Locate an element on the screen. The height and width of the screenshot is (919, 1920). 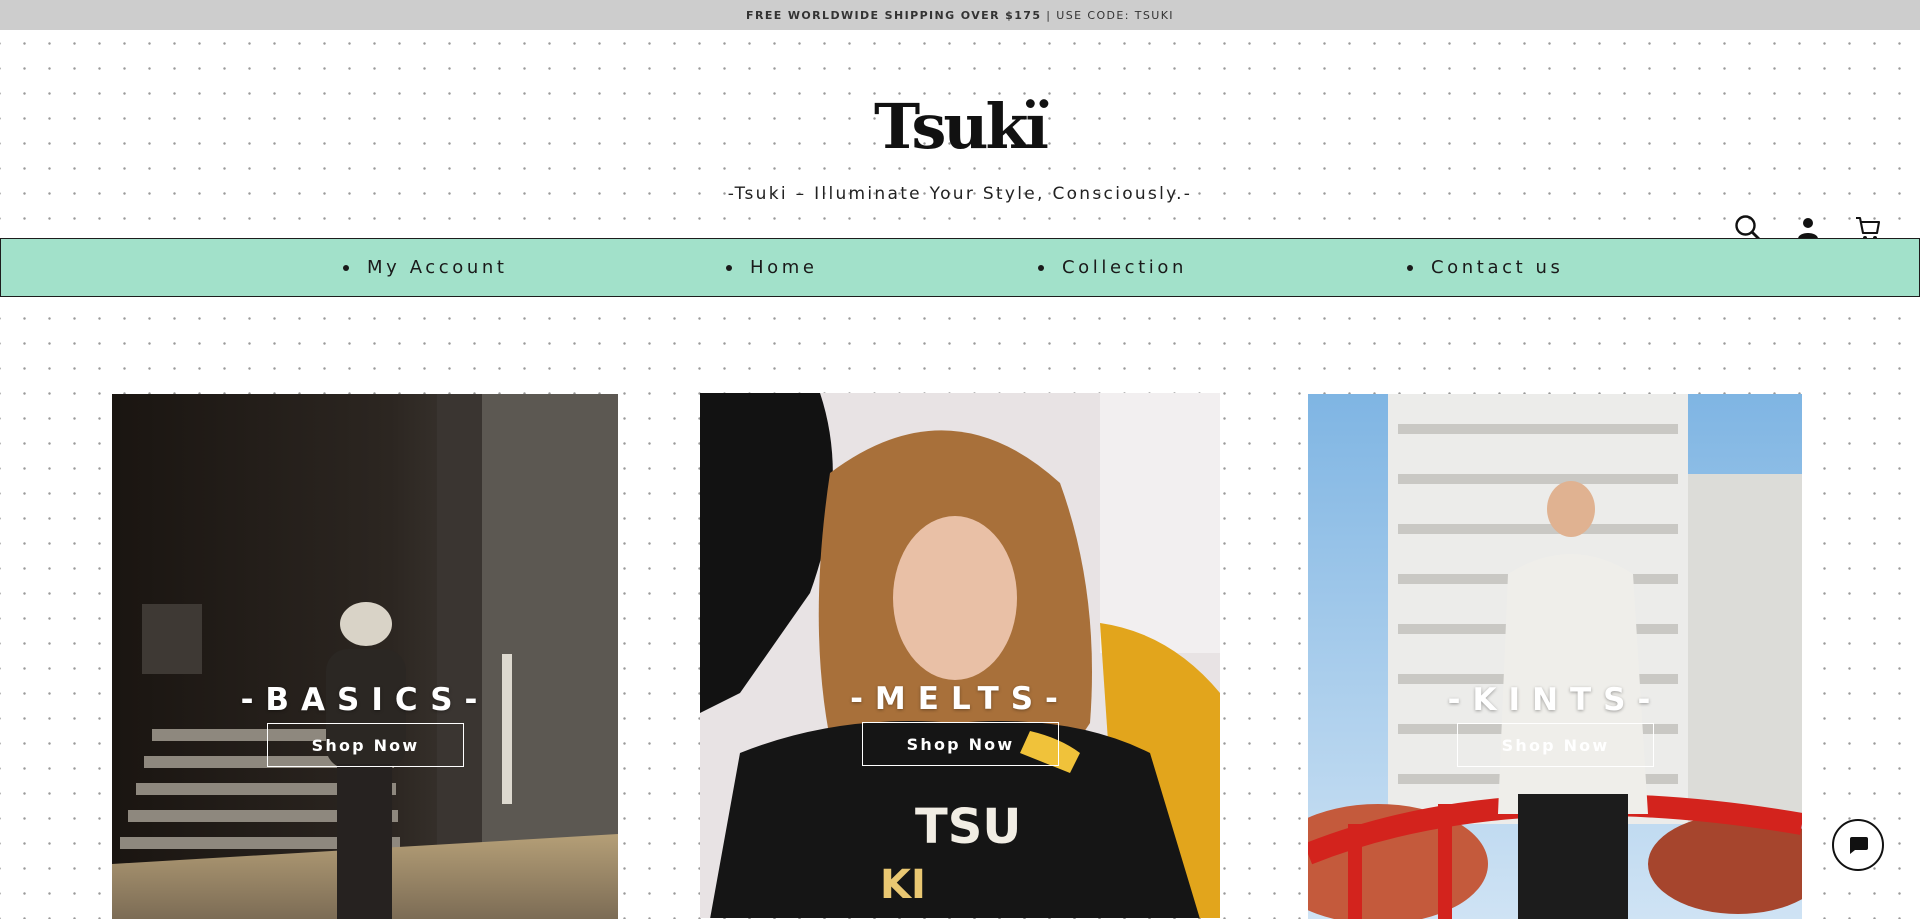
nav-item-label: My Account is located at coordinates (437, 267).